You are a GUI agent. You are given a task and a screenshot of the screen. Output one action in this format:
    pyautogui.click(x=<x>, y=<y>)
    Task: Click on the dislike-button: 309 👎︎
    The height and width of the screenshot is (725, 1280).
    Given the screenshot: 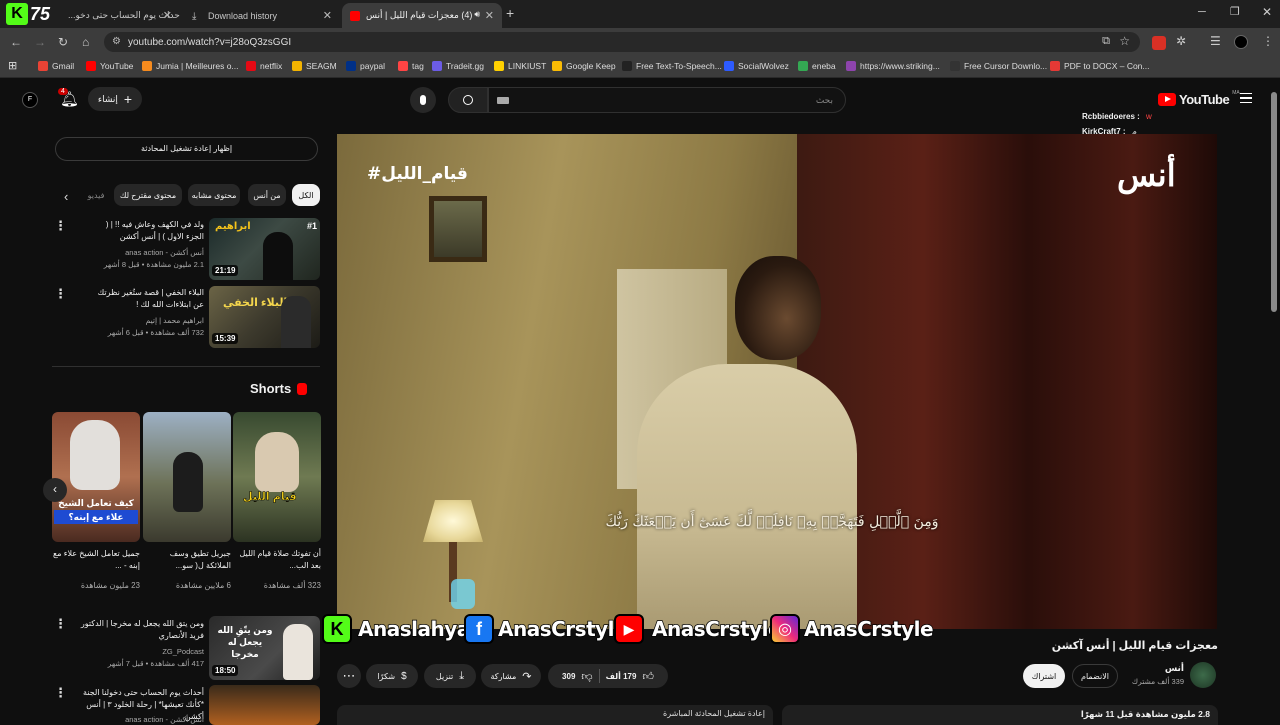 What is the action you would take?
    pyautogui.click(x=577, y=676)
    